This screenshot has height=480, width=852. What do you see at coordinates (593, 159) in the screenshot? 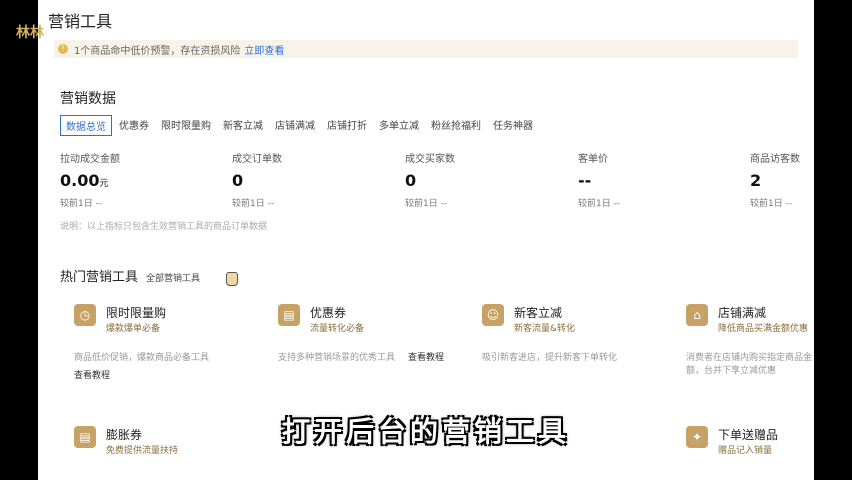
I see `metric-label: 客单价` at bounding box center [593, 159].